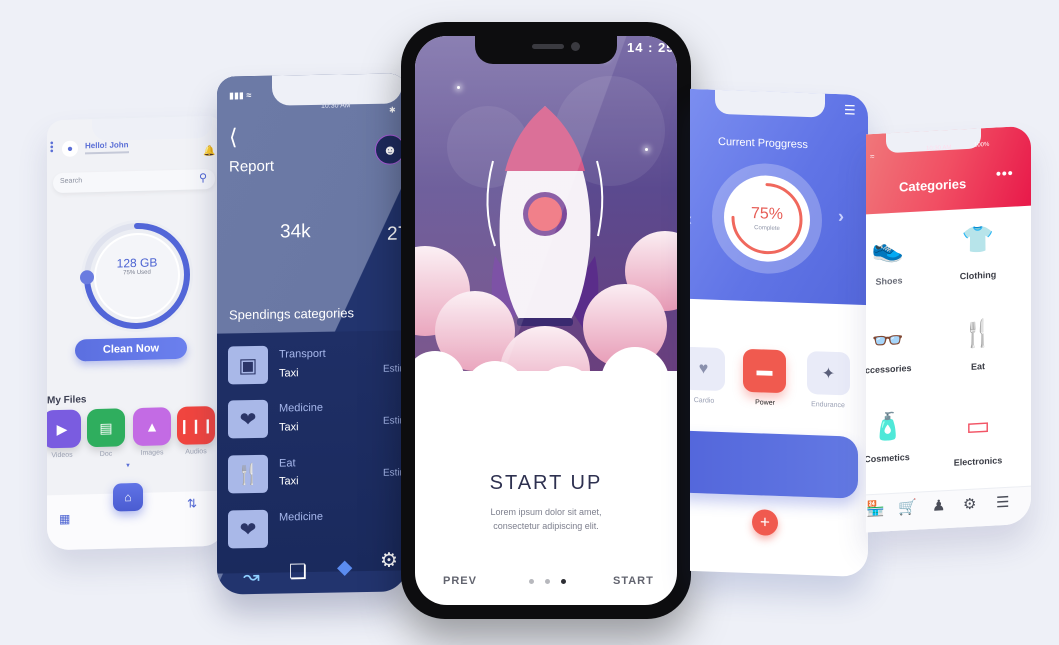  What do you see at coordinates (67, 400) in the screenshot?
I see `my-files-heading: My Files` at bounding box center [67, 400].